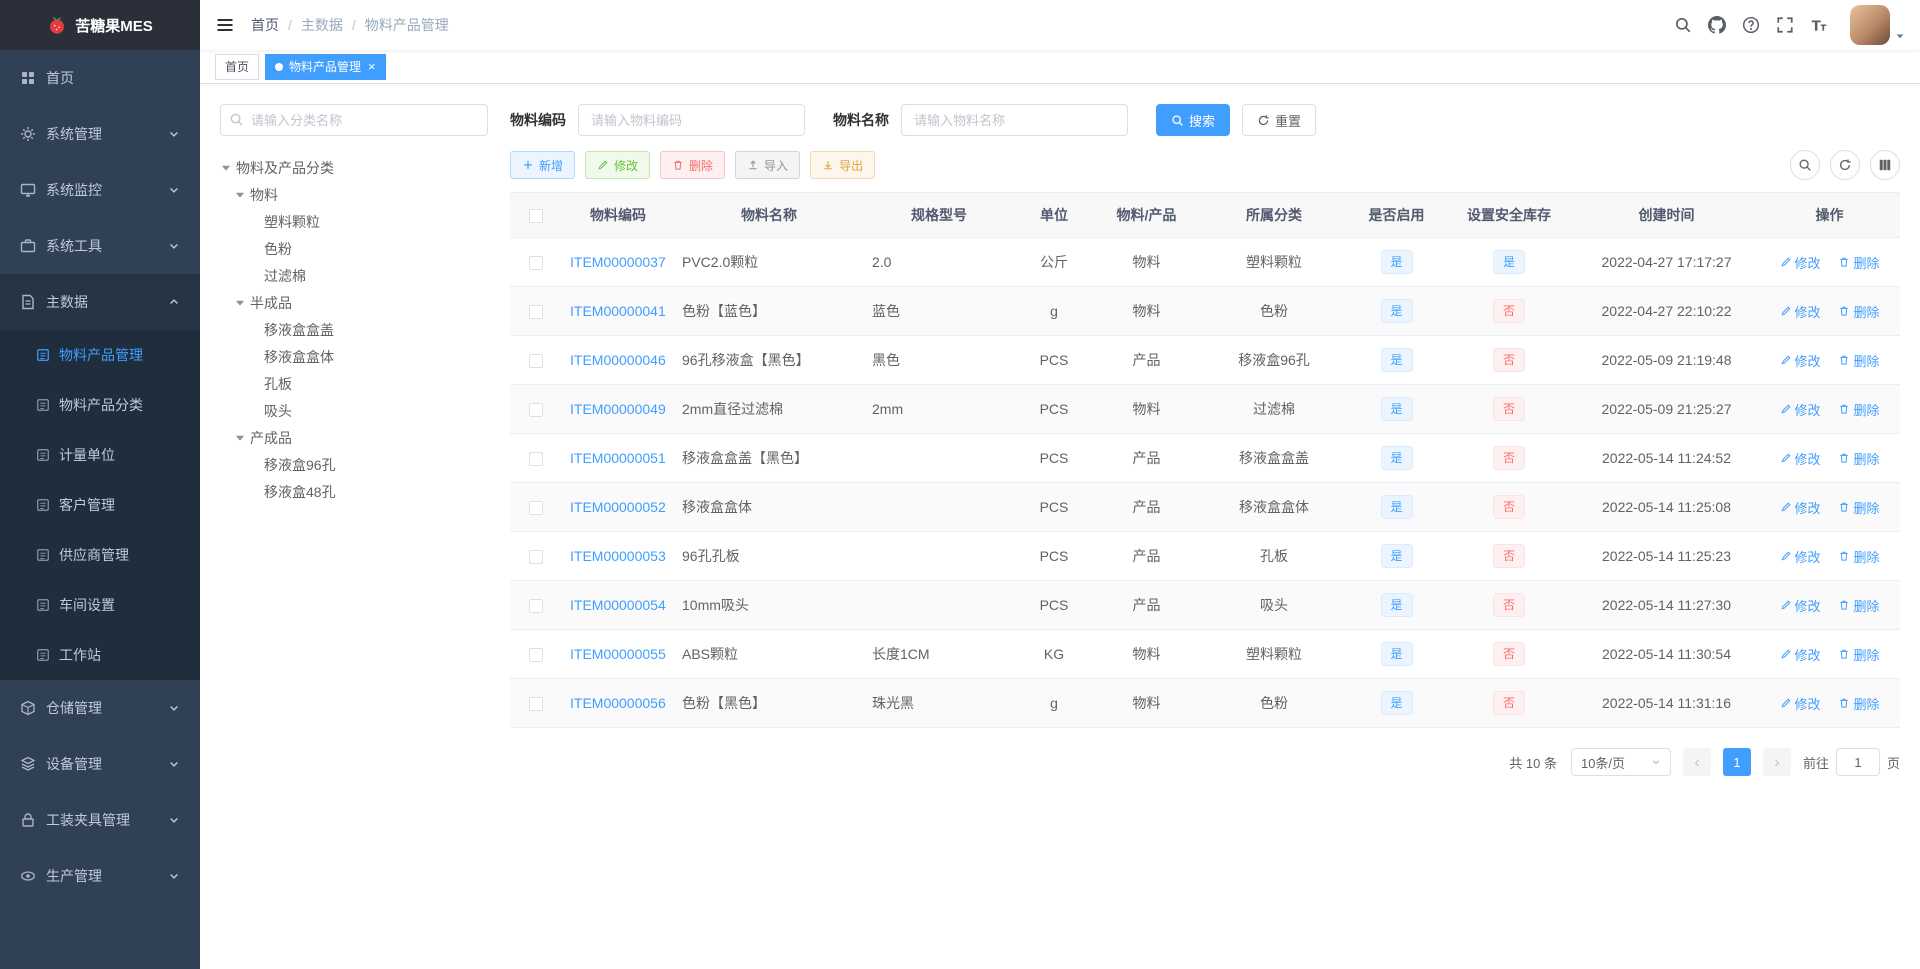 This screenshot has height=969, width=1920. What do you see at coordinates (1014, 120) in the screenshot?
I see `material-name-input` at bounding box center [1014, 120].